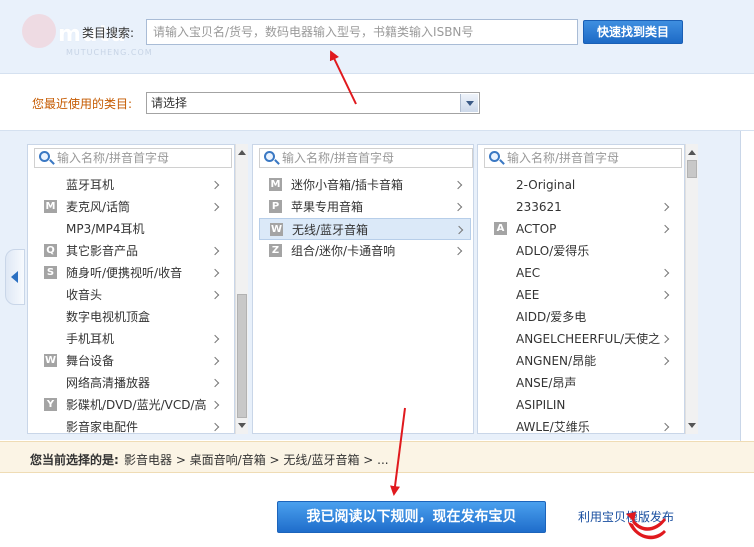 Image resolution: width=754 pixels, height=547 pixels. Describe the element at coordinates (108, 33) in the screenshot. I see `category-search-label: 类目搜索:` at that location.